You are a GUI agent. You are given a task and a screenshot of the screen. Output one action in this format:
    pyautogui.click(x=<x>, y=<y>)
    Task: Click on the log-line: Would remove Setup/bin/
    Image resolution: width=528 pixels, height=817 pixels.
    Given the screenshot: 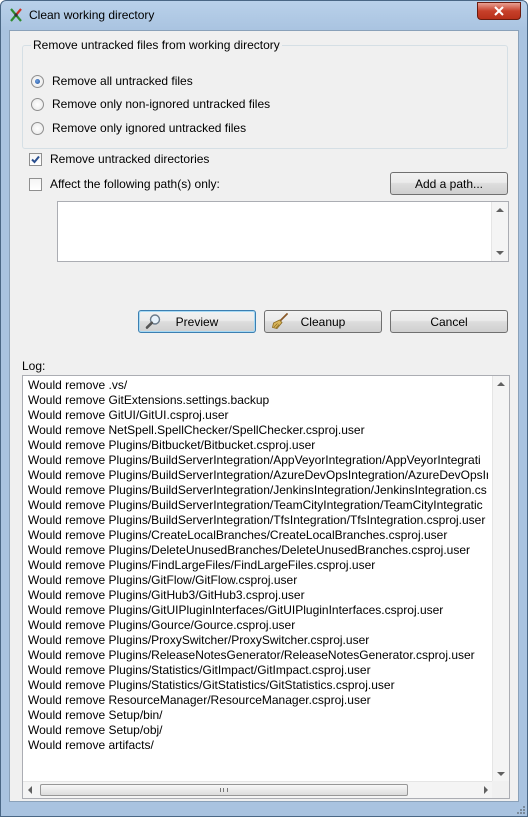 What is the action you would take?
    pyautogui.click(x=95, y=715)
    